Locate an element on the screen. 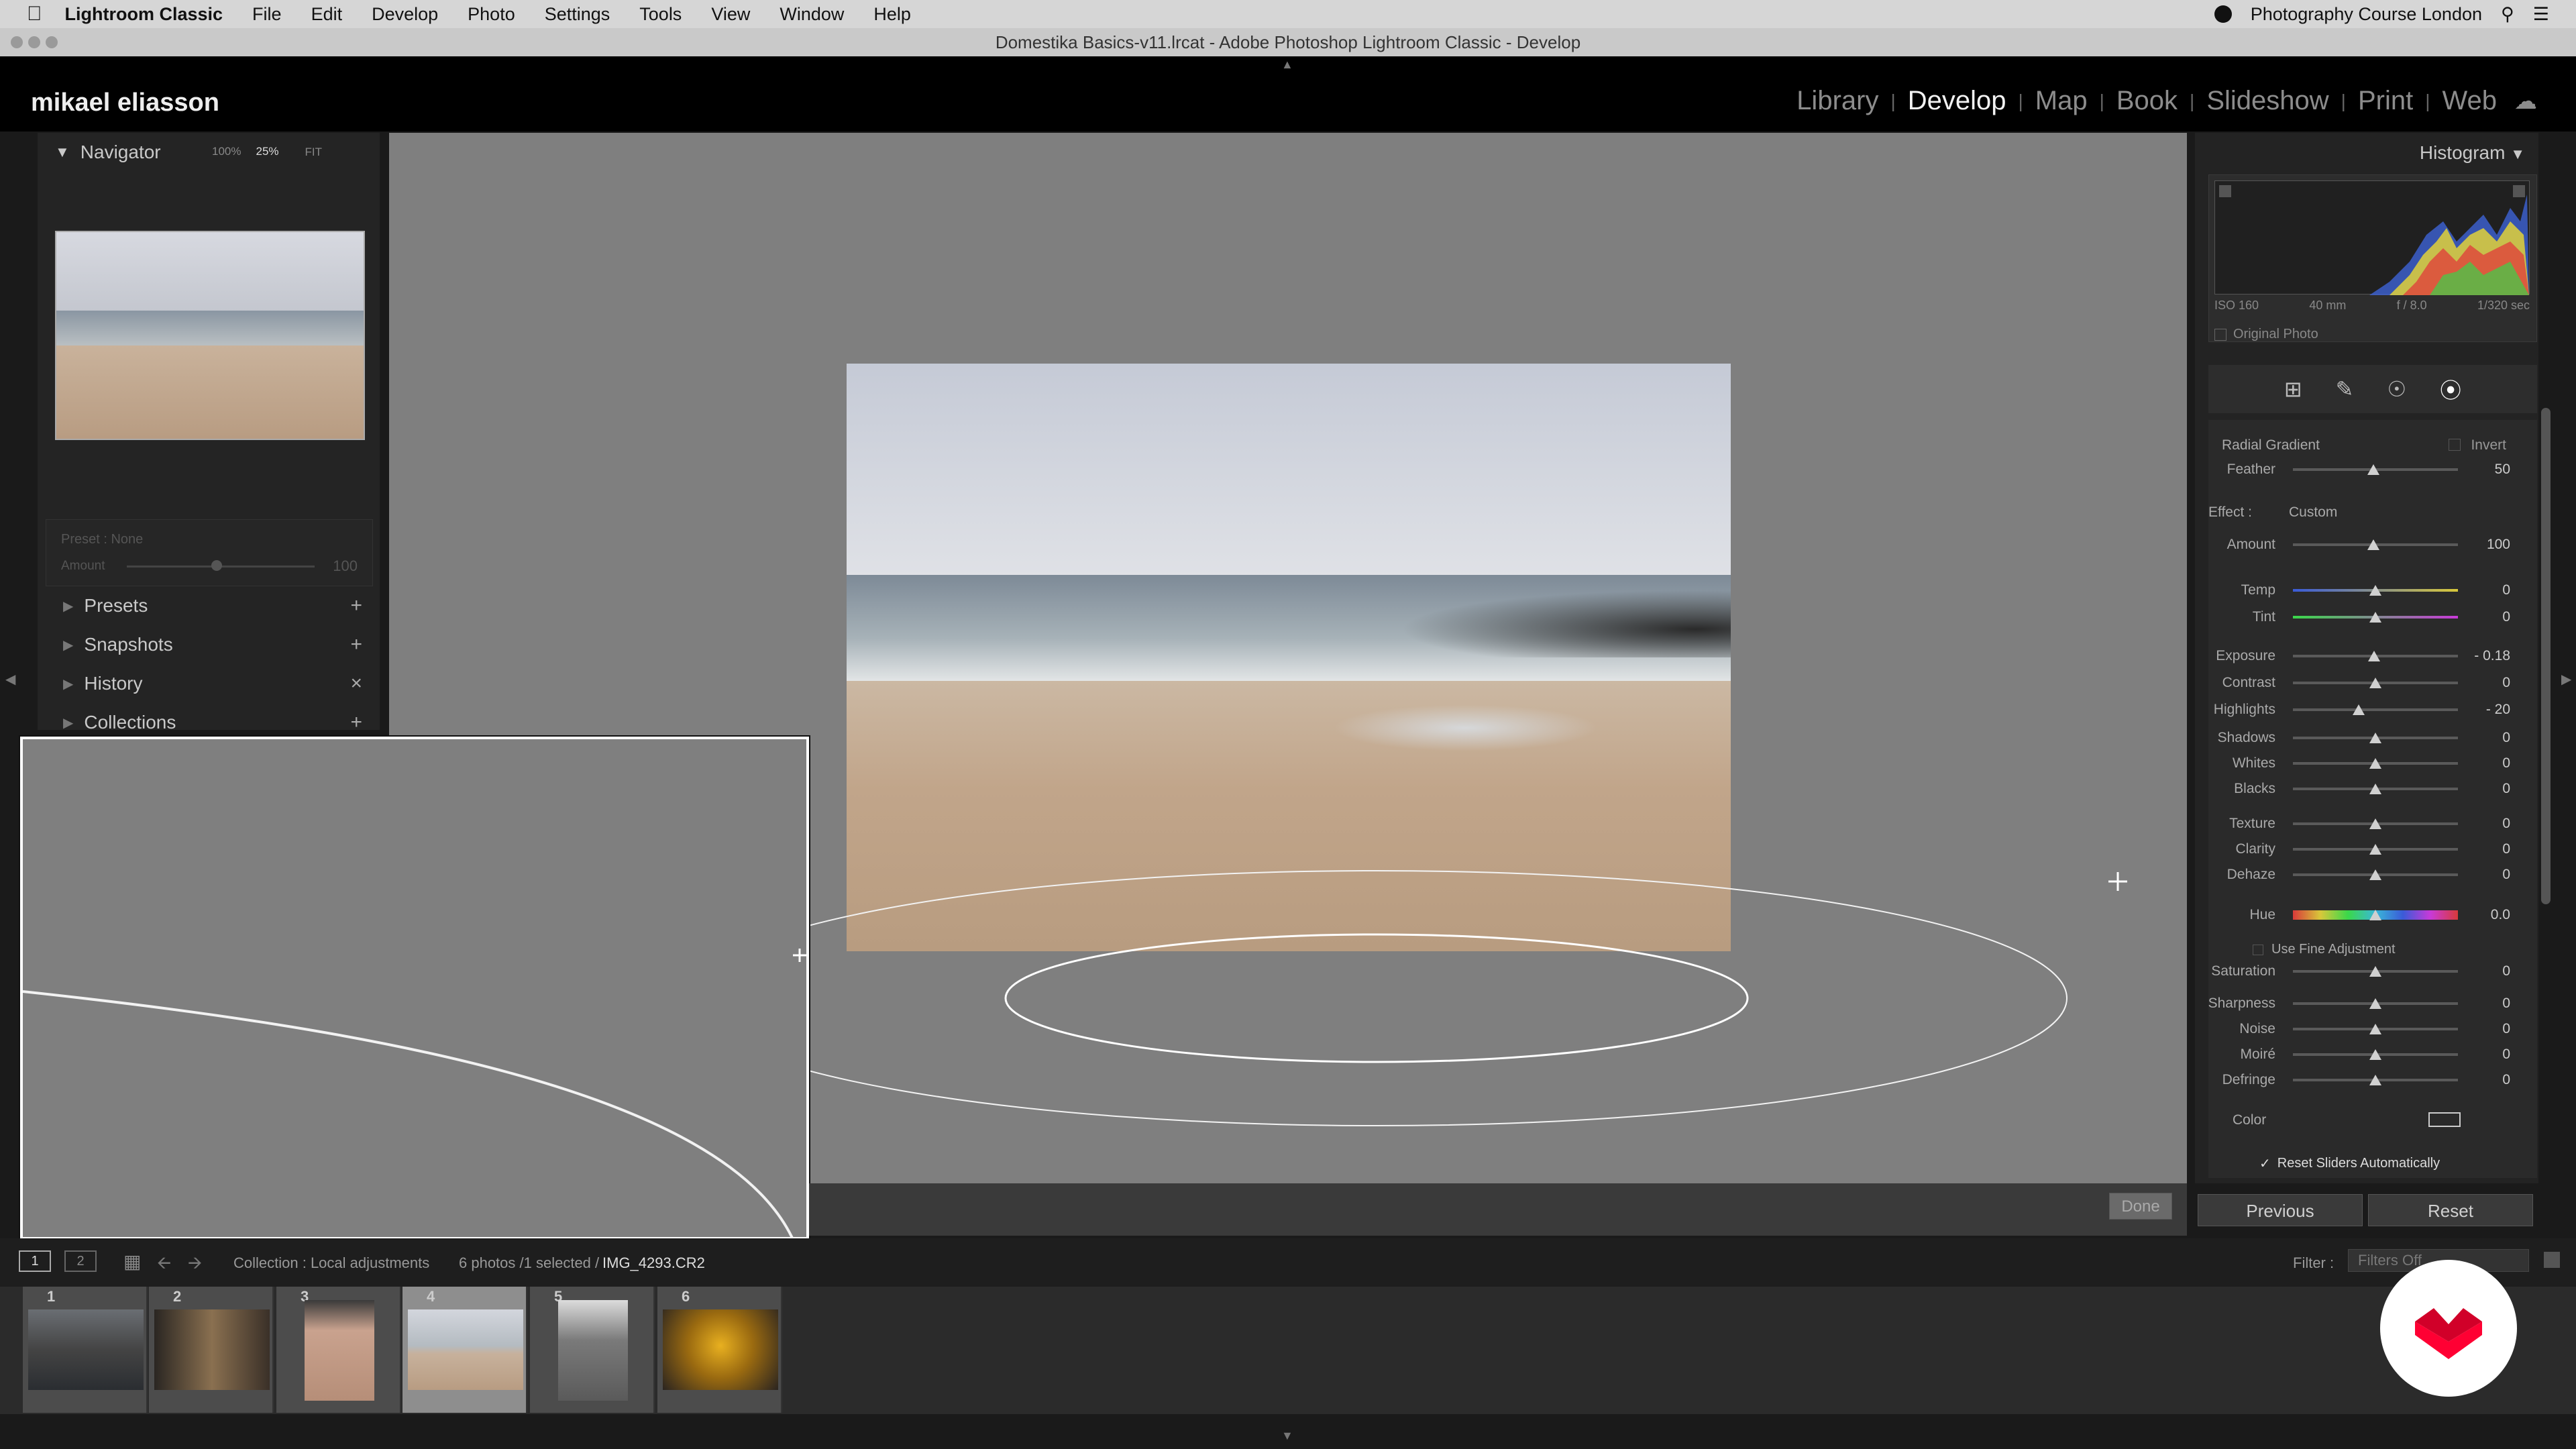 The width and height of the screenshot is (2576, 1449). bottom-panel-toggle-icon: ▼ is located at coordinates (1287, 1436).